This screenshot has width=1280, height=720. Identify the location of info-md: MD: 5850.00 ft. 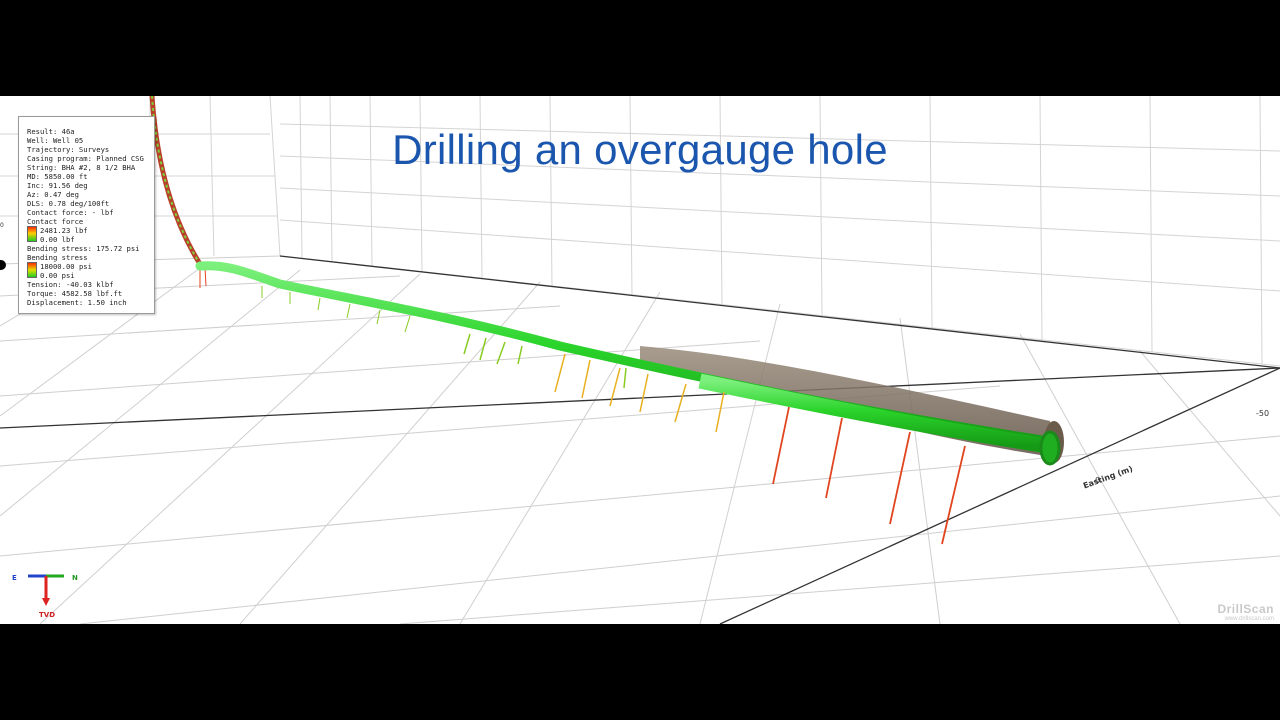
(57, 176).